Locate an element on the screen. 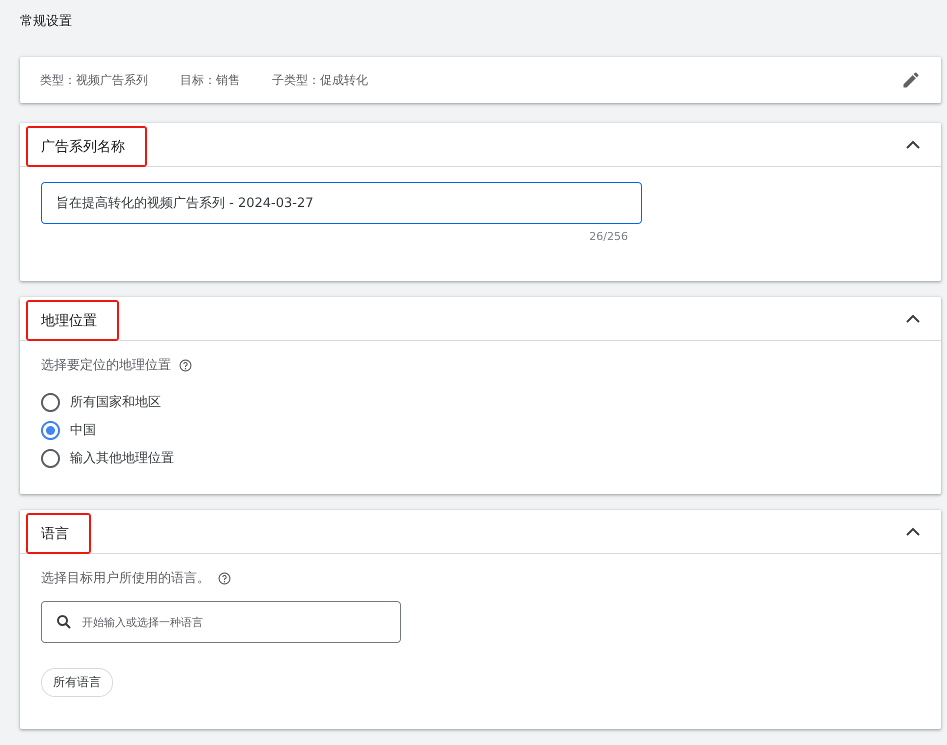 This screenshot has height=745, width=947. page-title: 常规设置 is located at coordinates (46, 21).